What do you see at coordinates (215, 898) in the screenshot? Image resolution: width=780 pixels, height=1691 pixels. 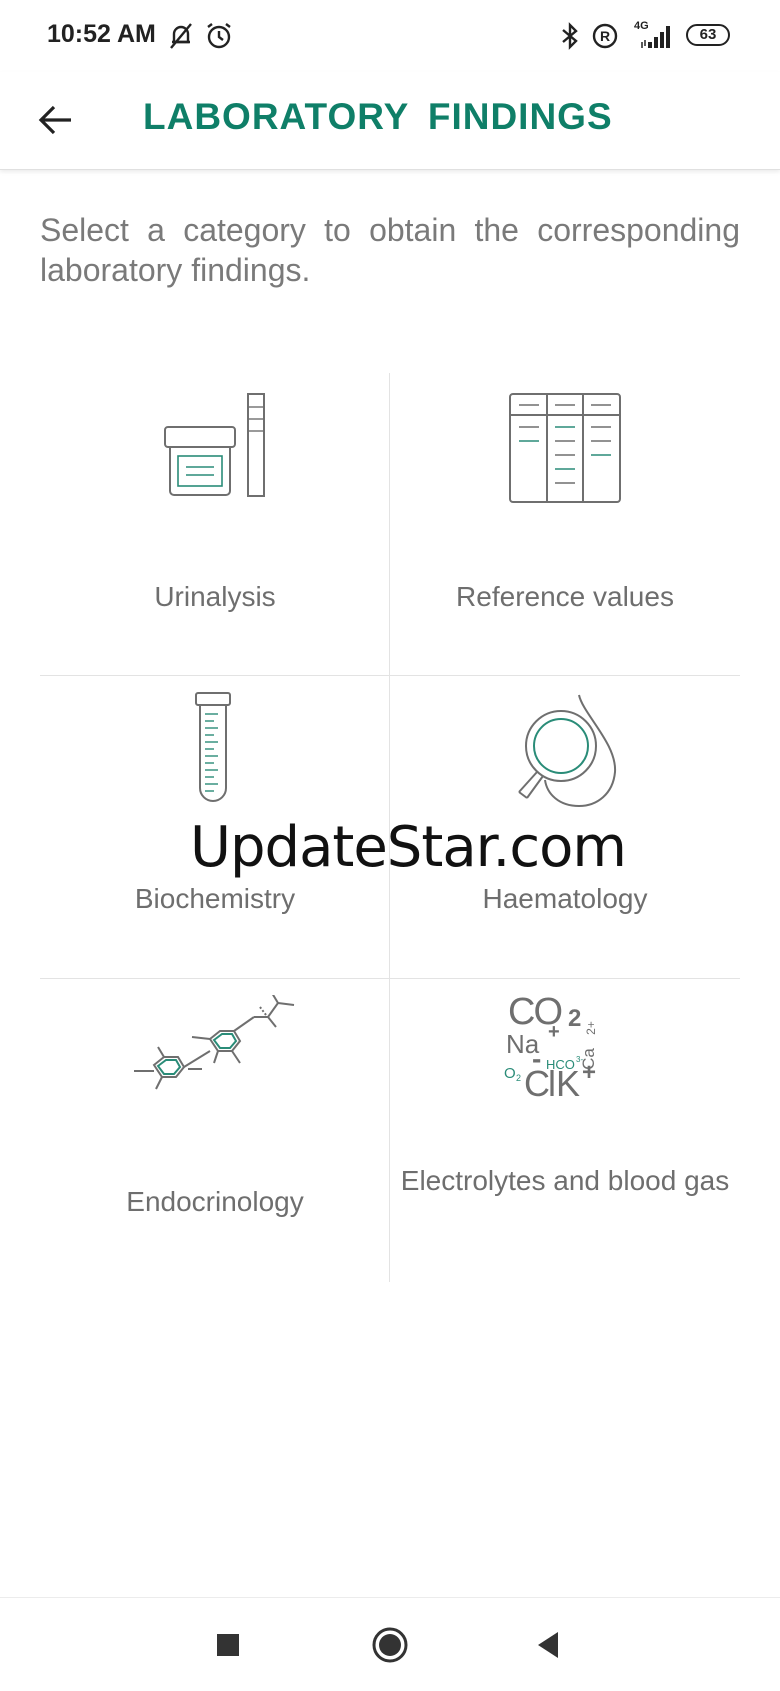 I see `category-label: Biochemistry` at bounding box center [215, 898].